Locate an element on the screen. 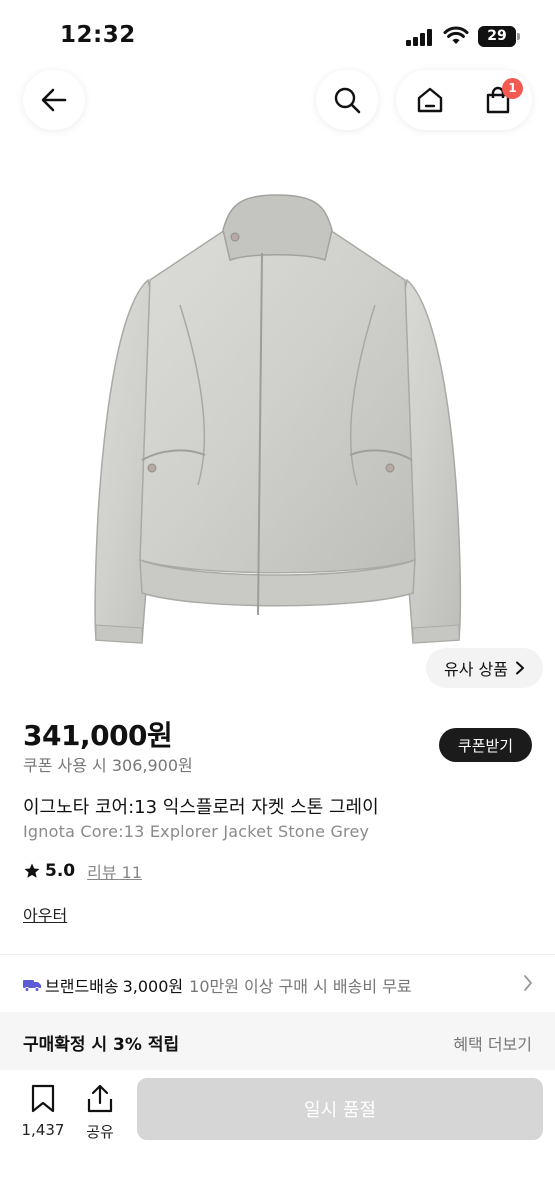 The image size is (555, 1200). temporarily-sold-out-button: 일시 품절 is located at coordinates (340, 1109).